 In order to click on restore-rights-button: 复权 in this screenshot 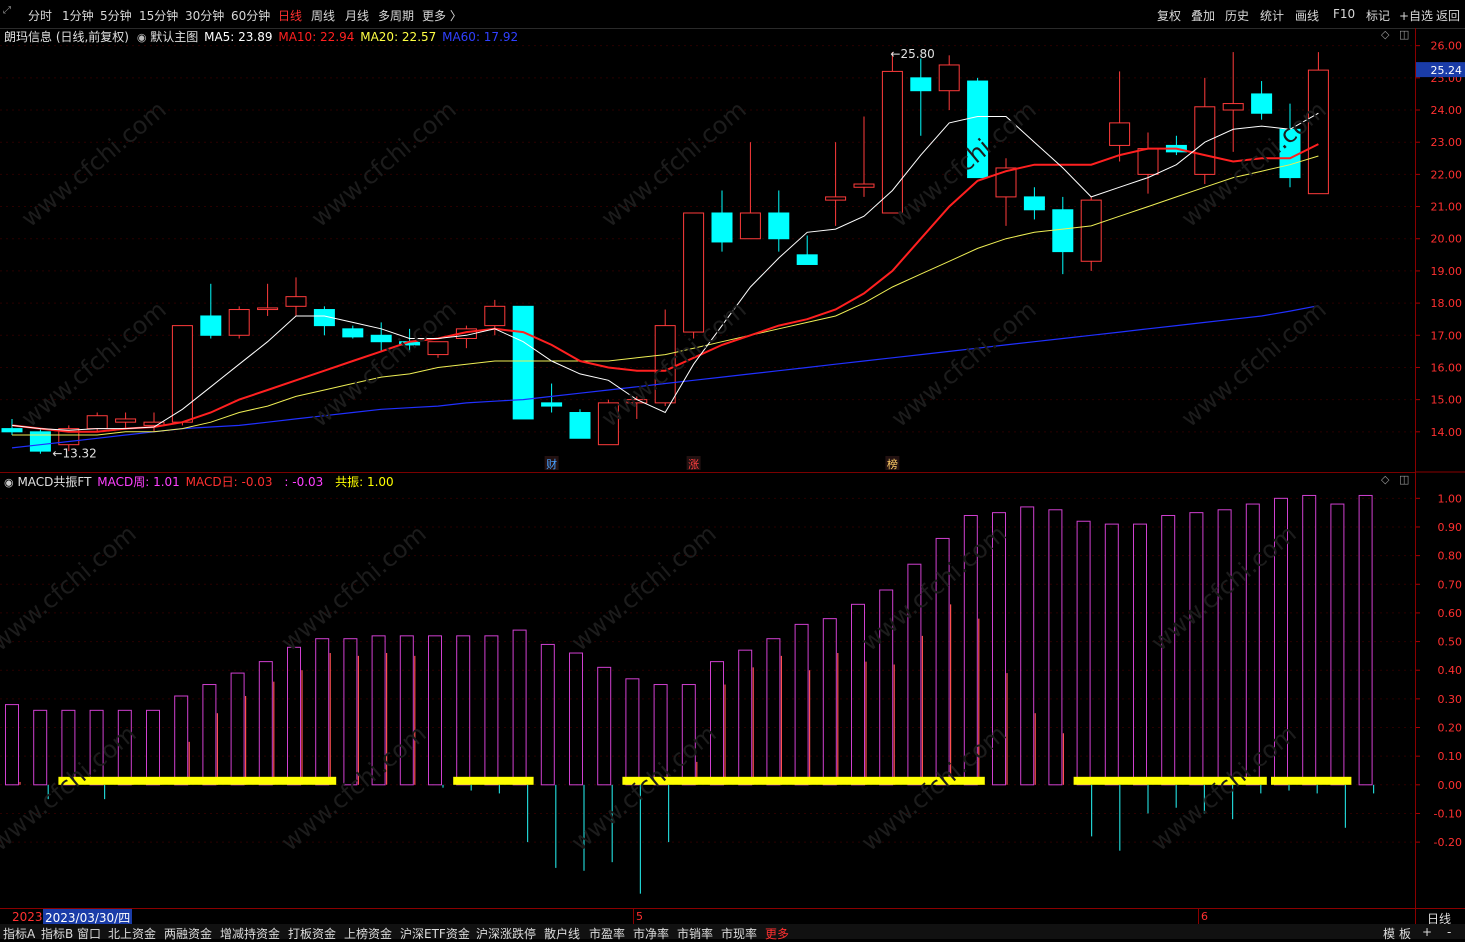, I will do `click(1169, 15)`.